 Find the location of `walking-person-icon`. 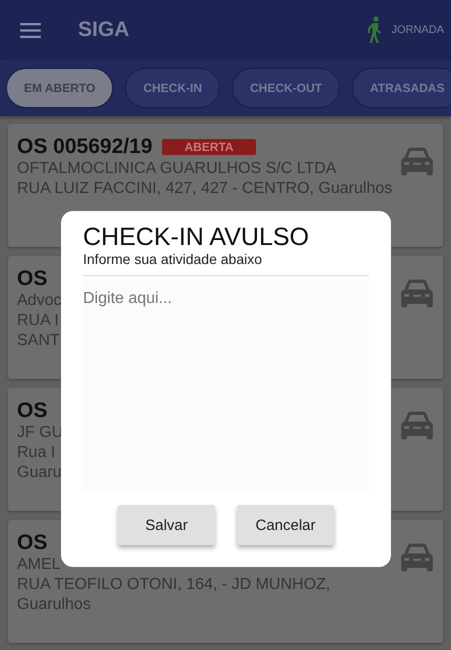

walking-person-icon is located at coordinates (374, 30).